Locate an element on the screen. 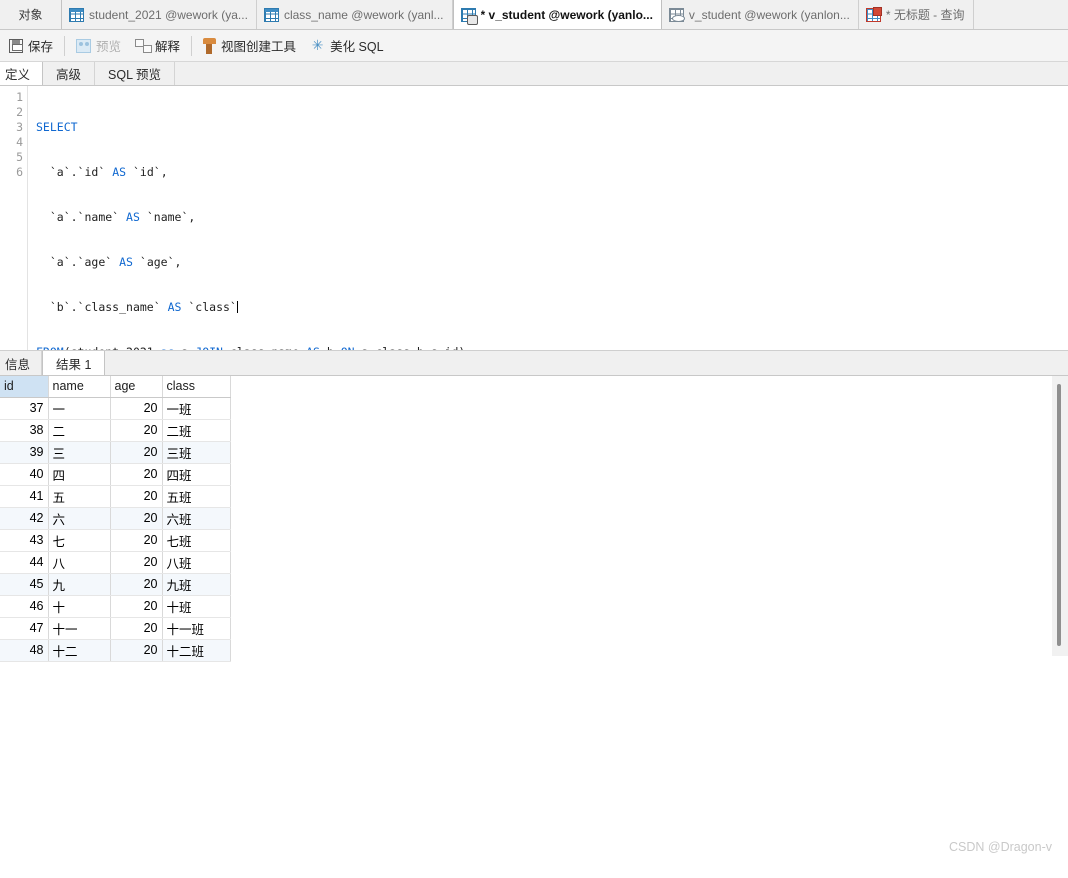 The height and width of the screenshot is (878, 1068). table-row: 44 八 20 八班 is located at coordinates (115, 562).